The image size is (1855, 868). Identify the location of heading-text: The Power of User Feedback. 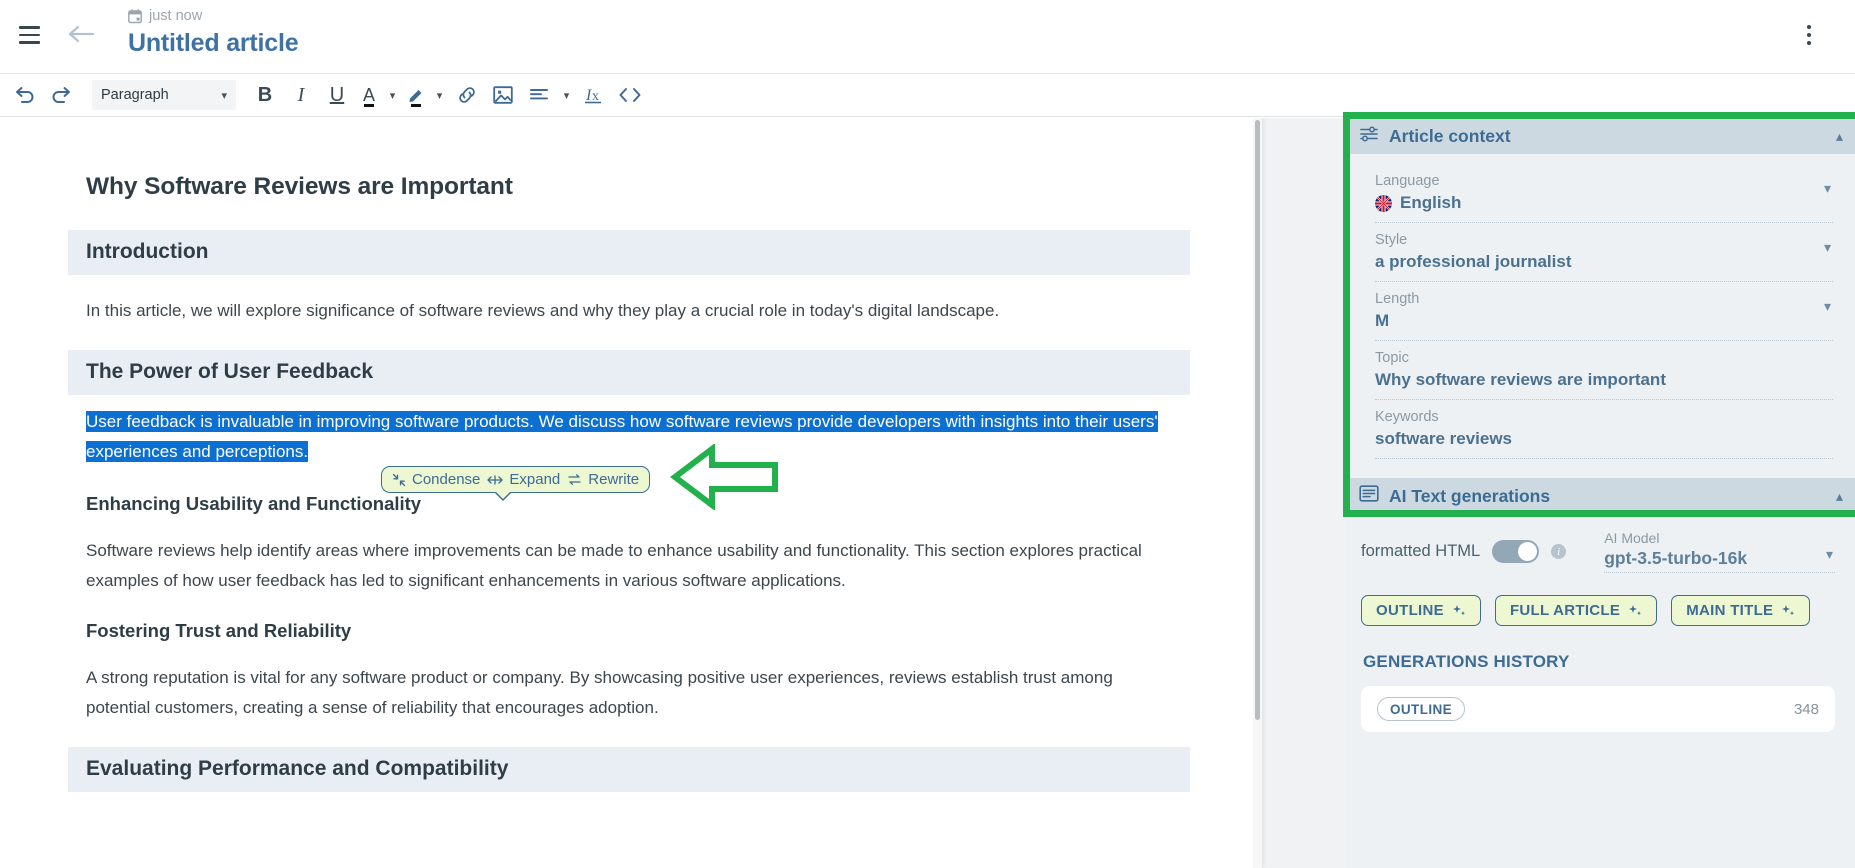
(230, 371).